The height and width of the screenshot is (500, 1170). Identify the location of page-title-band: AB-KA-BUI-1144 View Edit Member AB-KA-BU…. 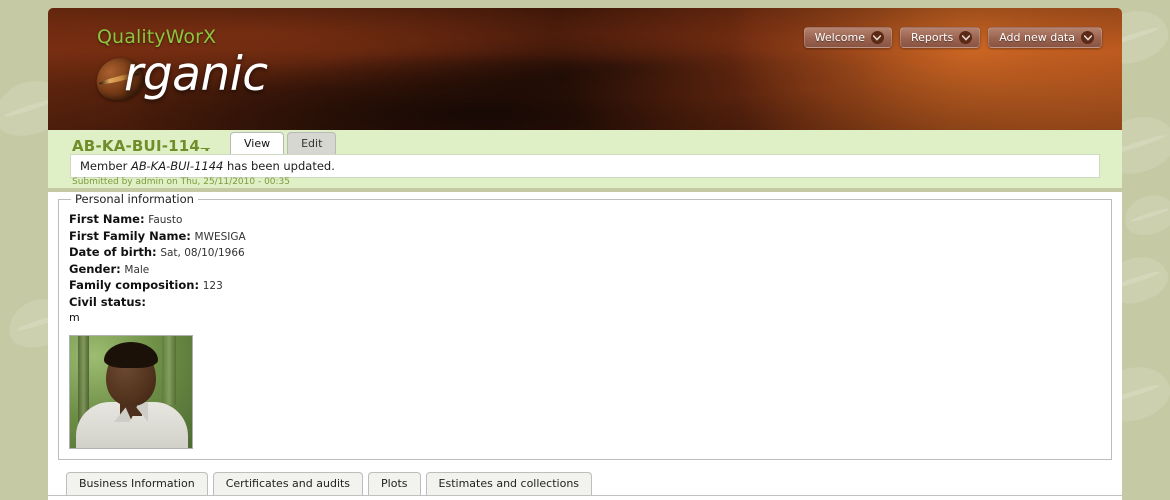
(585, 159).